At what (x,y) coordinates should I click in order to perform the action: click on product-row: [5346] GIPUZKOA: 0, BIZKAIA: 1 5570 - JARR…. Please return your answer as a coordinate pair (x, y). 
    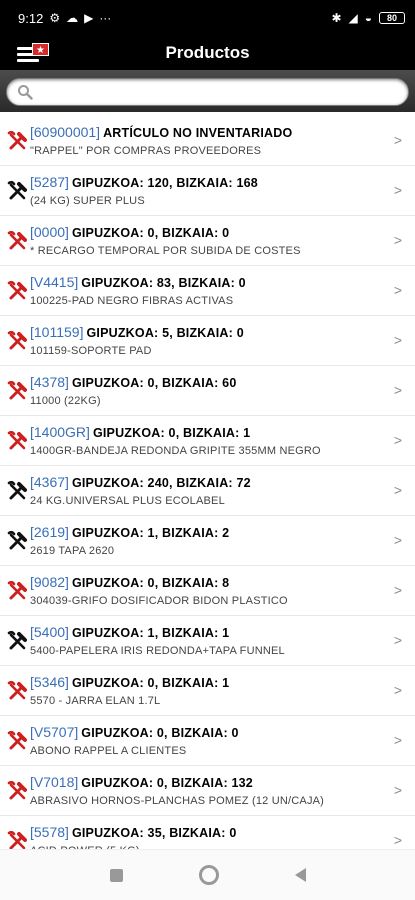
    Looking at the image, I should click on (207, 691).